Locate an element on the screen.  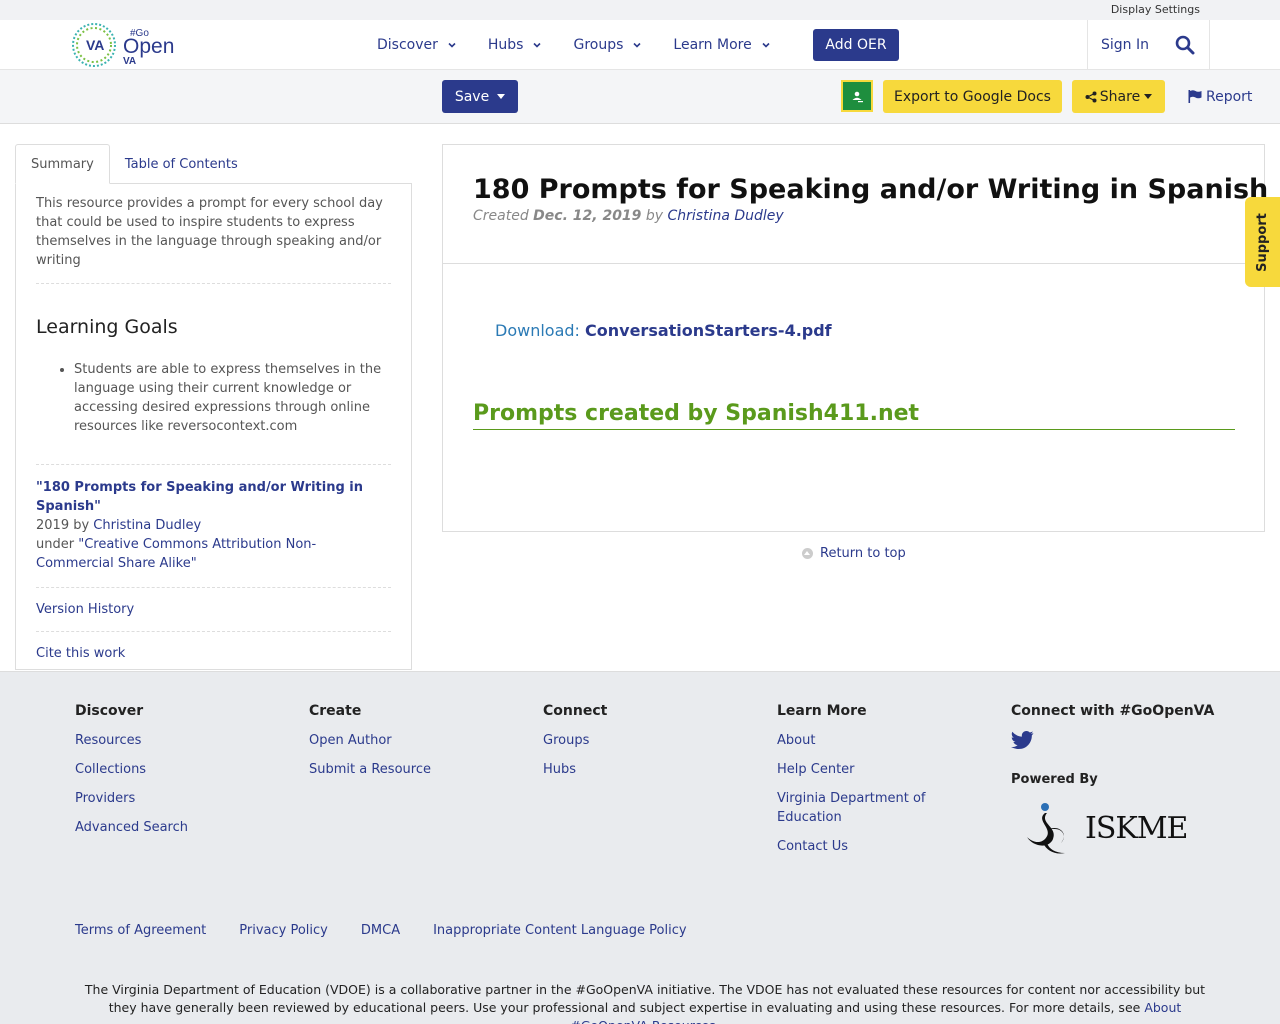
download-row: Download: ConversationStarters-4.pdf is located at coordinates (663, 330).